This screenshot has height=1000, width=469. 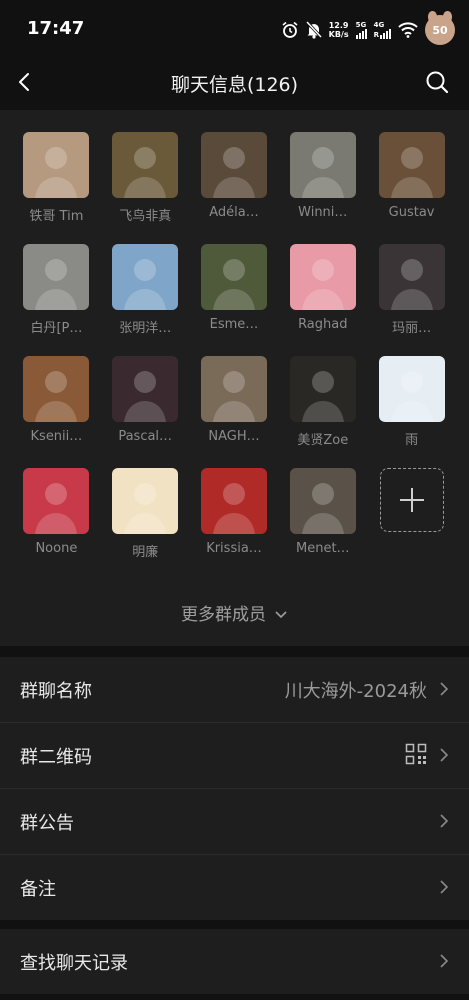 I want to click on more-members-button: 更多群成员, so click(x=234, y=612).